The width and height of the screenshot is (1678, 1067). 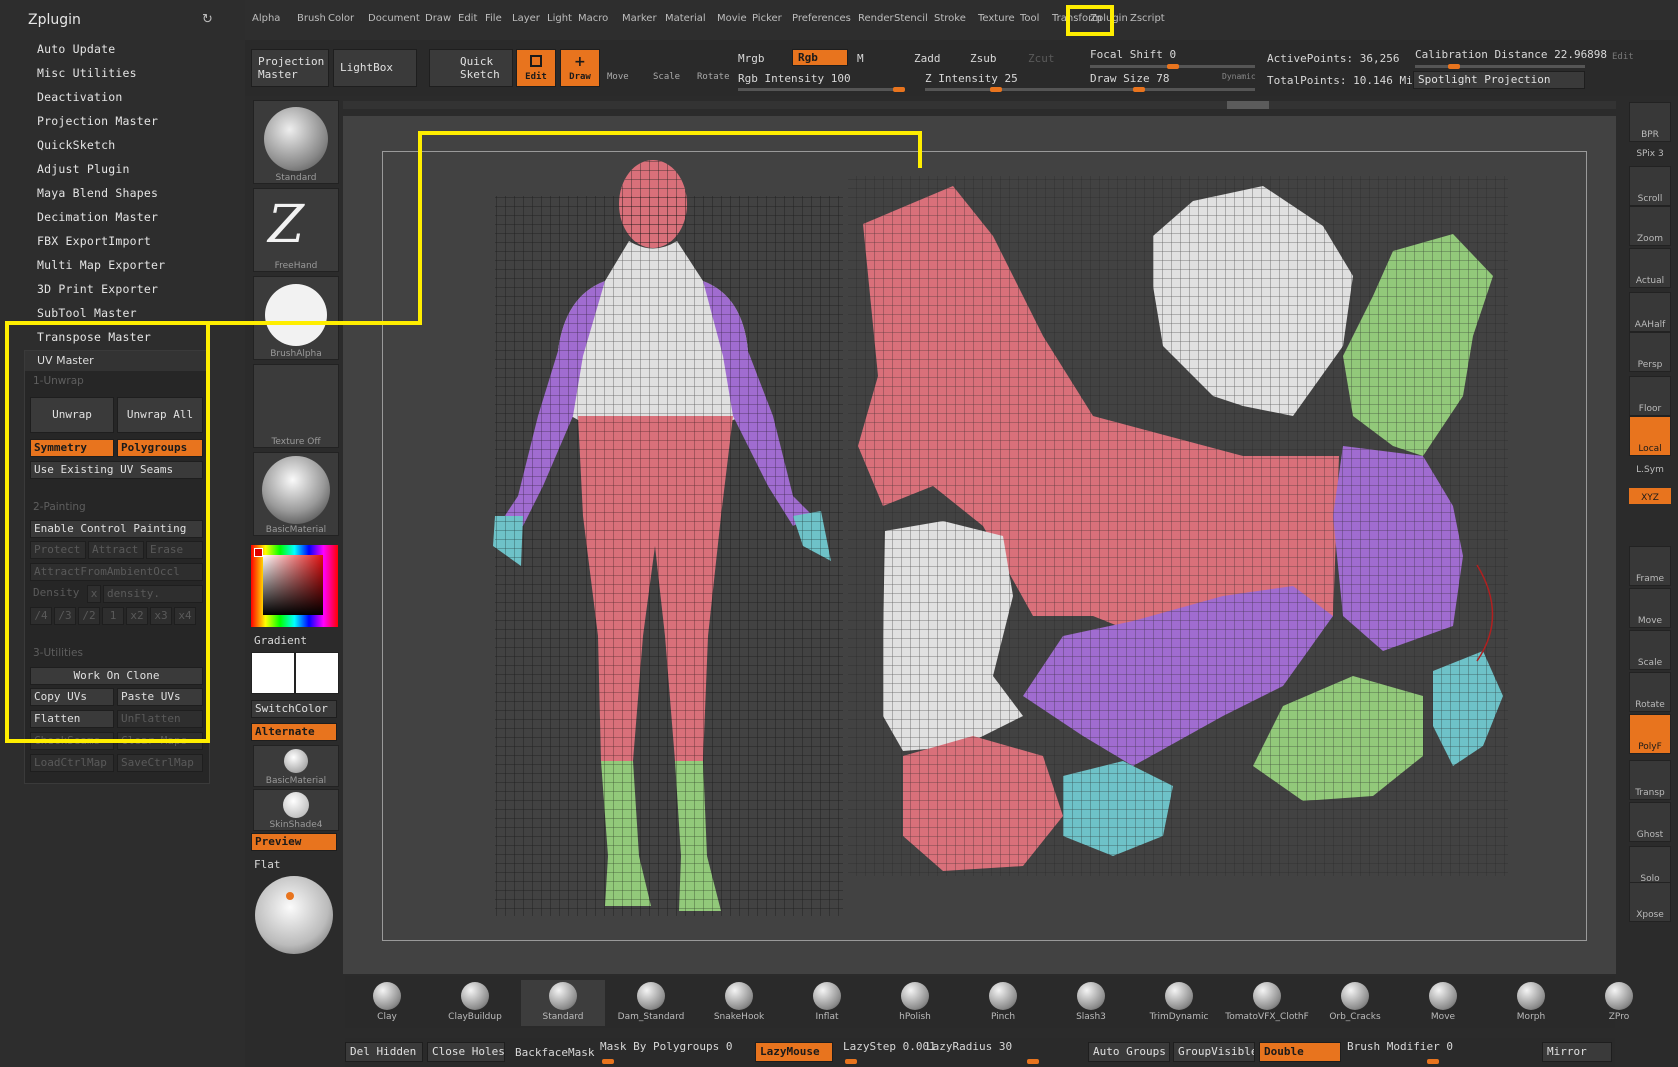 I want to click on alternate-button: Alternate, so click(x=294, y=732).